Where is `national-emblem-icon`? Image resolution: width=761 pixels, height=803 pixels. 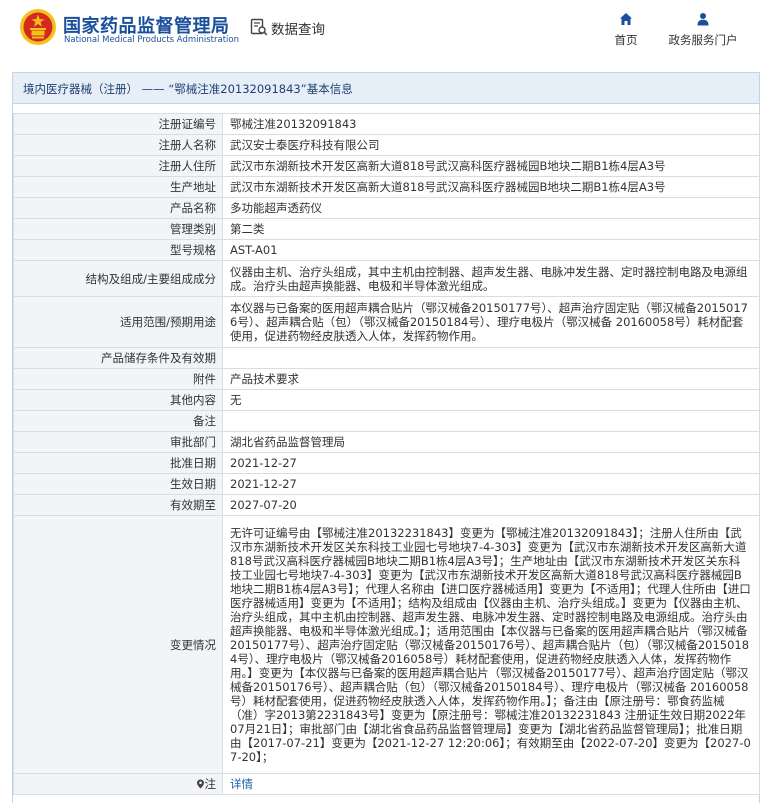 national-emblem-icon is located at coordinates (38, 27).